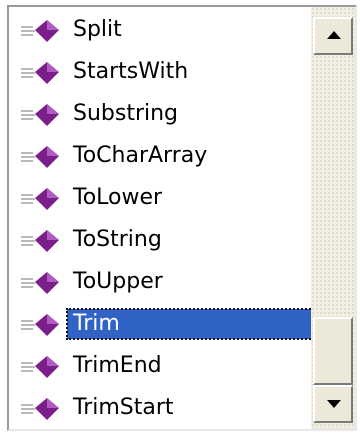  I want to click on list-item: ToUpper, so click(160, 282).